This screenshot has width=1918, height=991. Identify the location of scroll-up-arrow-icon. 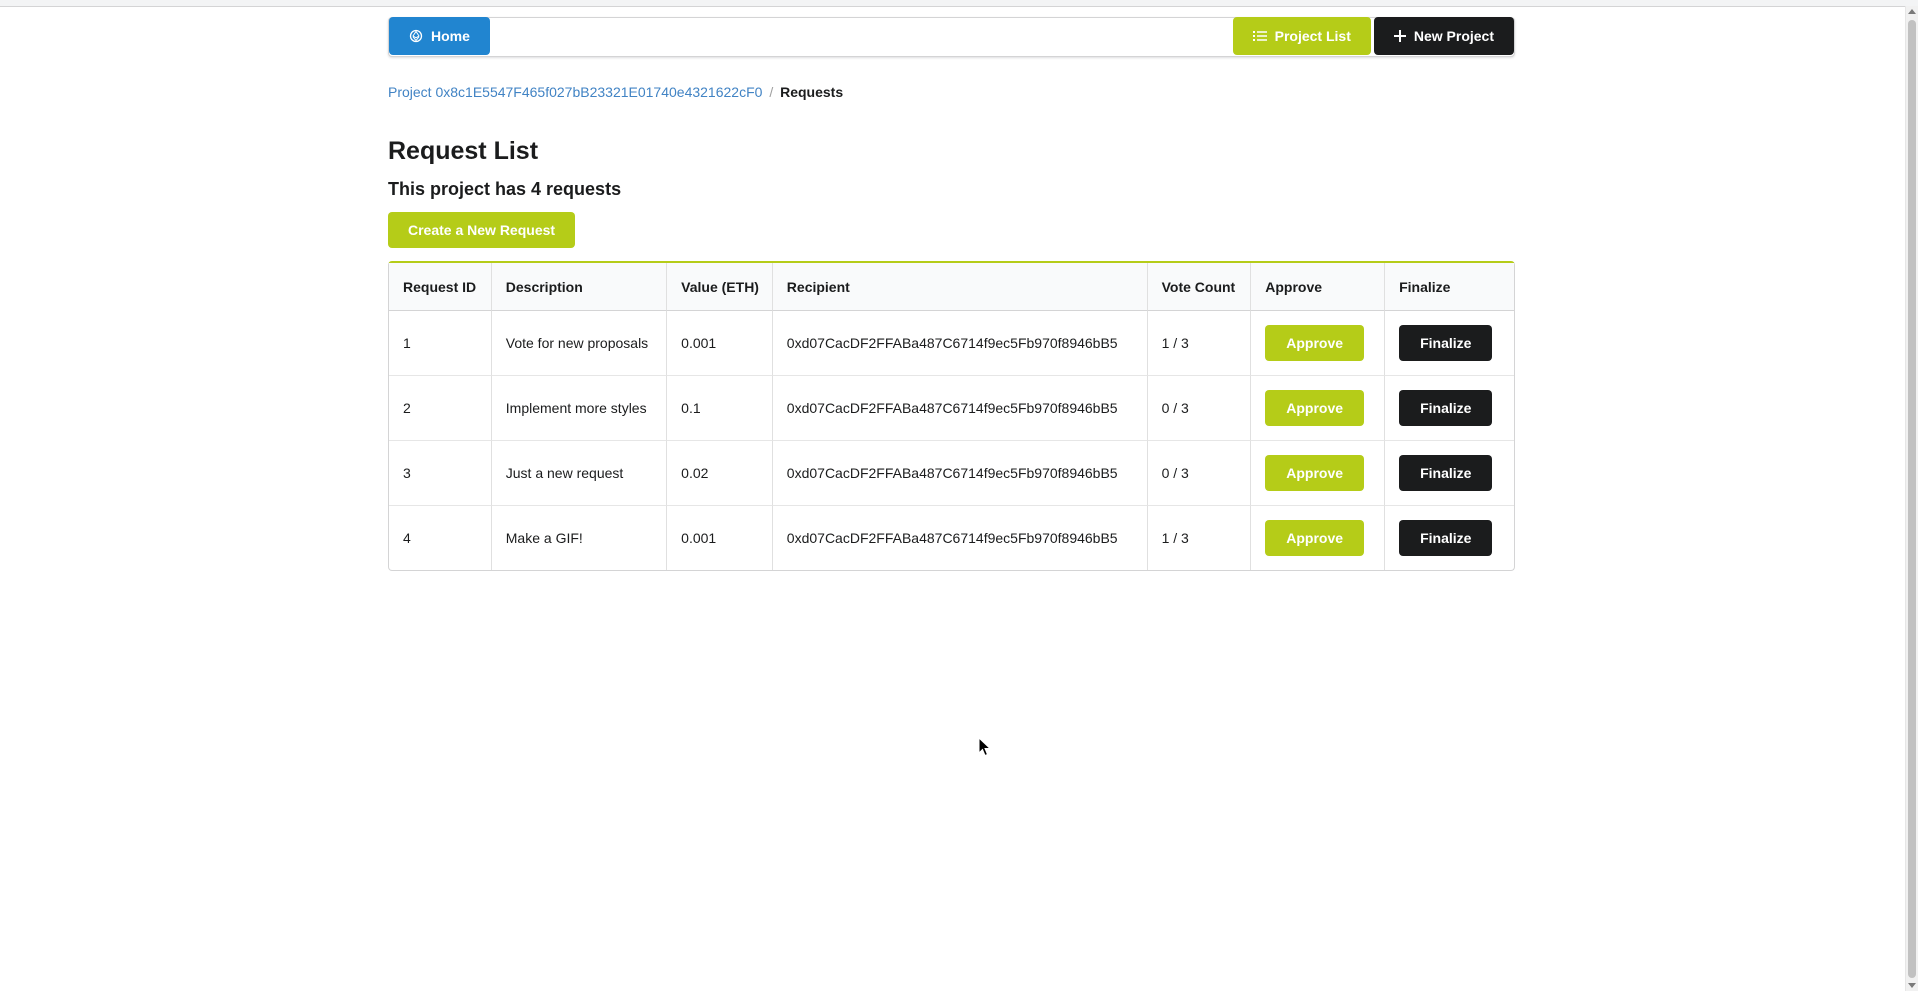
(1912, 11).